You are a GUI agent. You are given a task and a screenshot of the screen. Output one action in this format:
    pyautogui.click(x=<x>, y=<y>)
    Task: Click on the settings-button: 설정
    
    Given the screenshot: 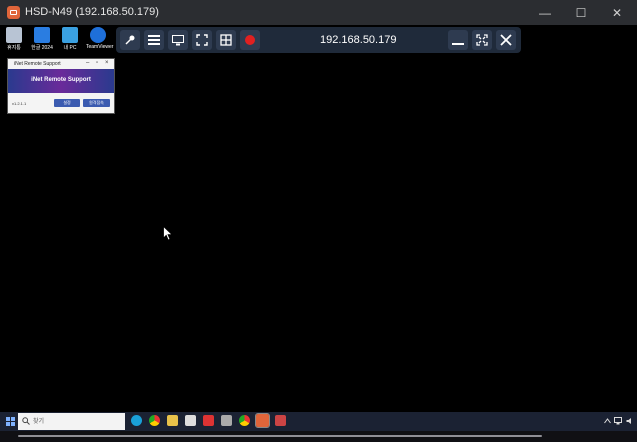 What is the action you would take?
    pyautogui.click(x=67, y=103)
    